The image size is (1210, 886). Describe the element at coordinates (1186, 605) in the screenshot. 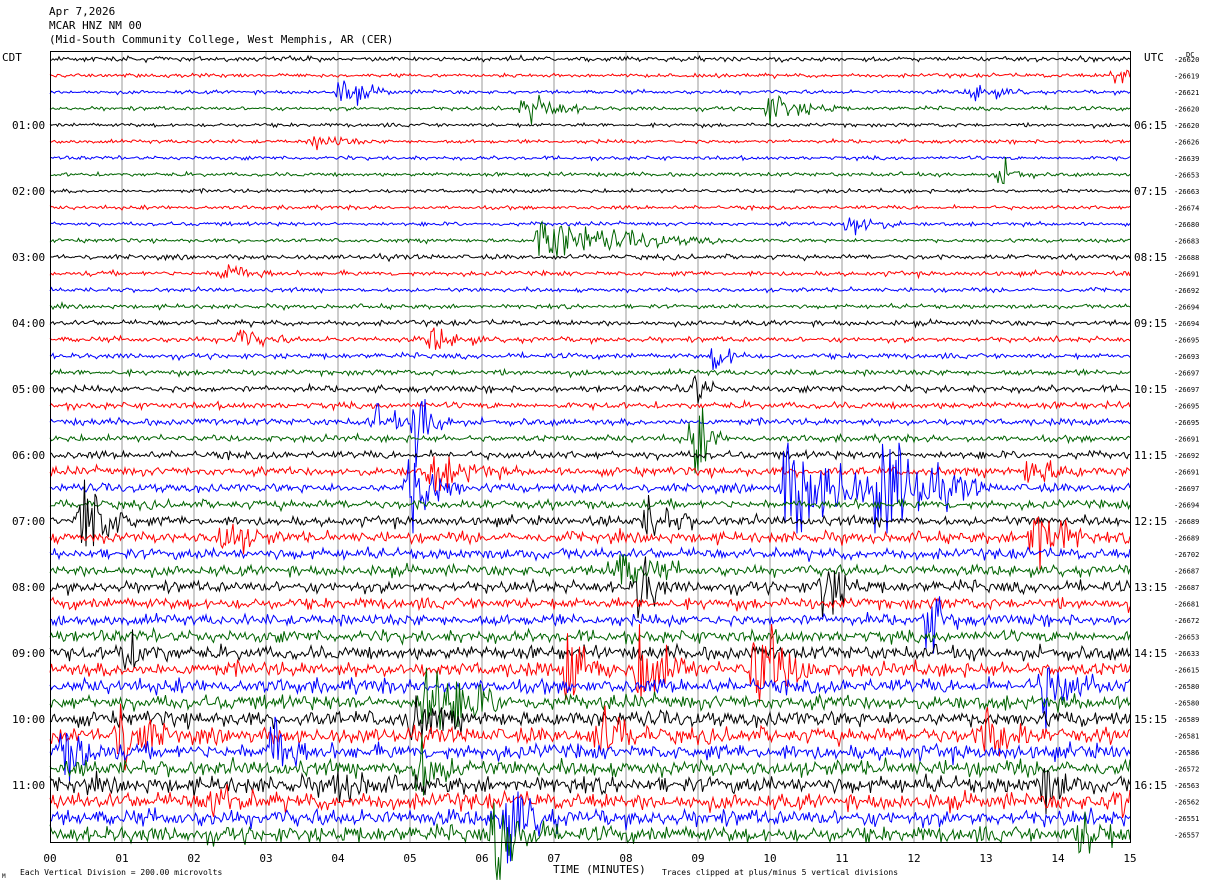

I see `dc-offset-value: -26681` at that location.